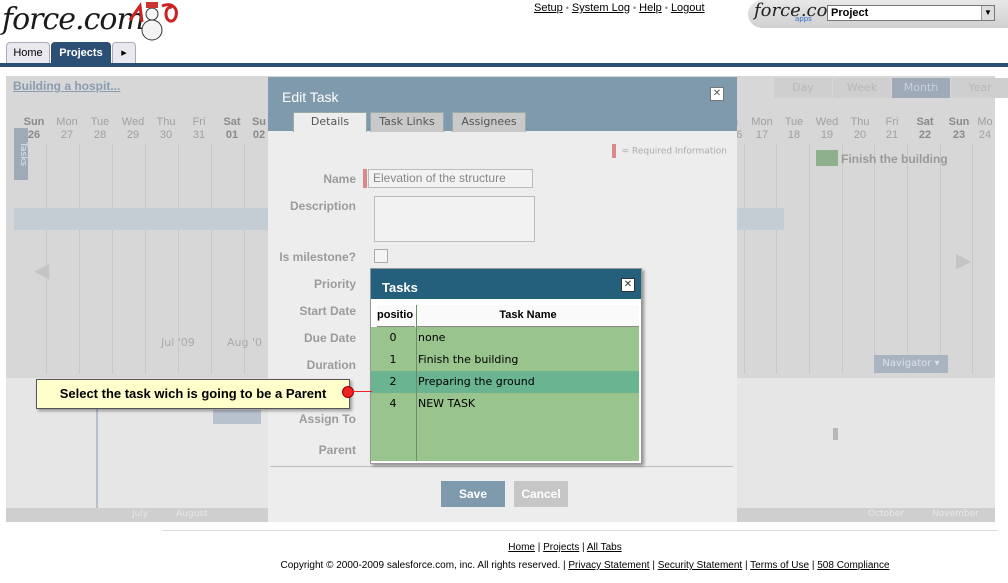 The image size is (1008, 583). I want to click on axis-label: August, so click(192, 514).